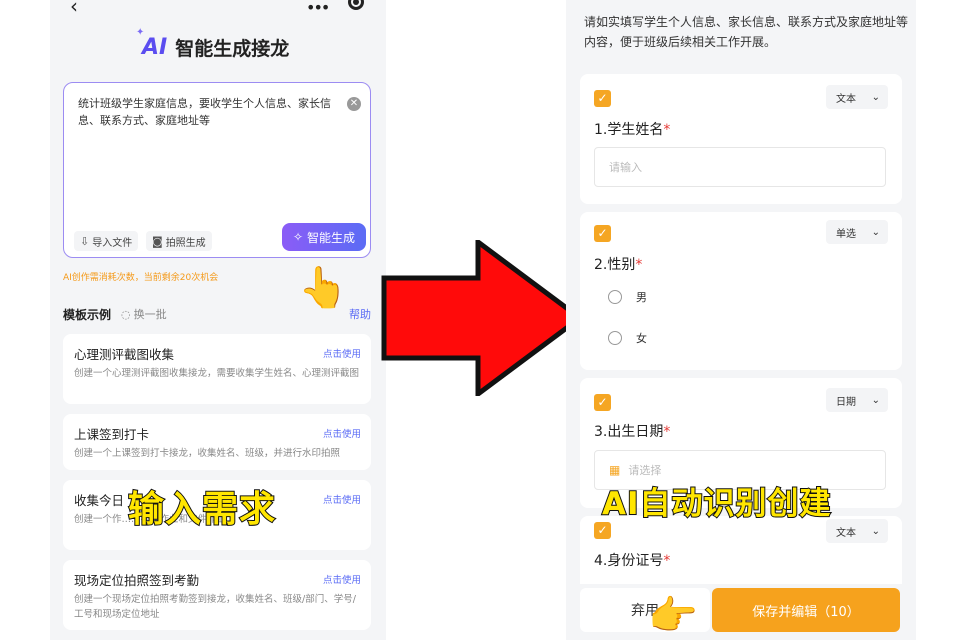 The width and height of the screenshot is (960, 640). I want to click on field-type-select: 单选 ⌄, so click(857, 232).